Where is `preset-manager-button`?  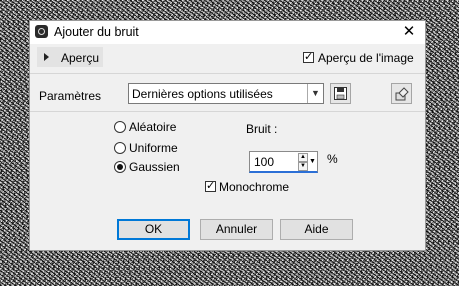
preset-manager-button is located at coordinates (401, 93).